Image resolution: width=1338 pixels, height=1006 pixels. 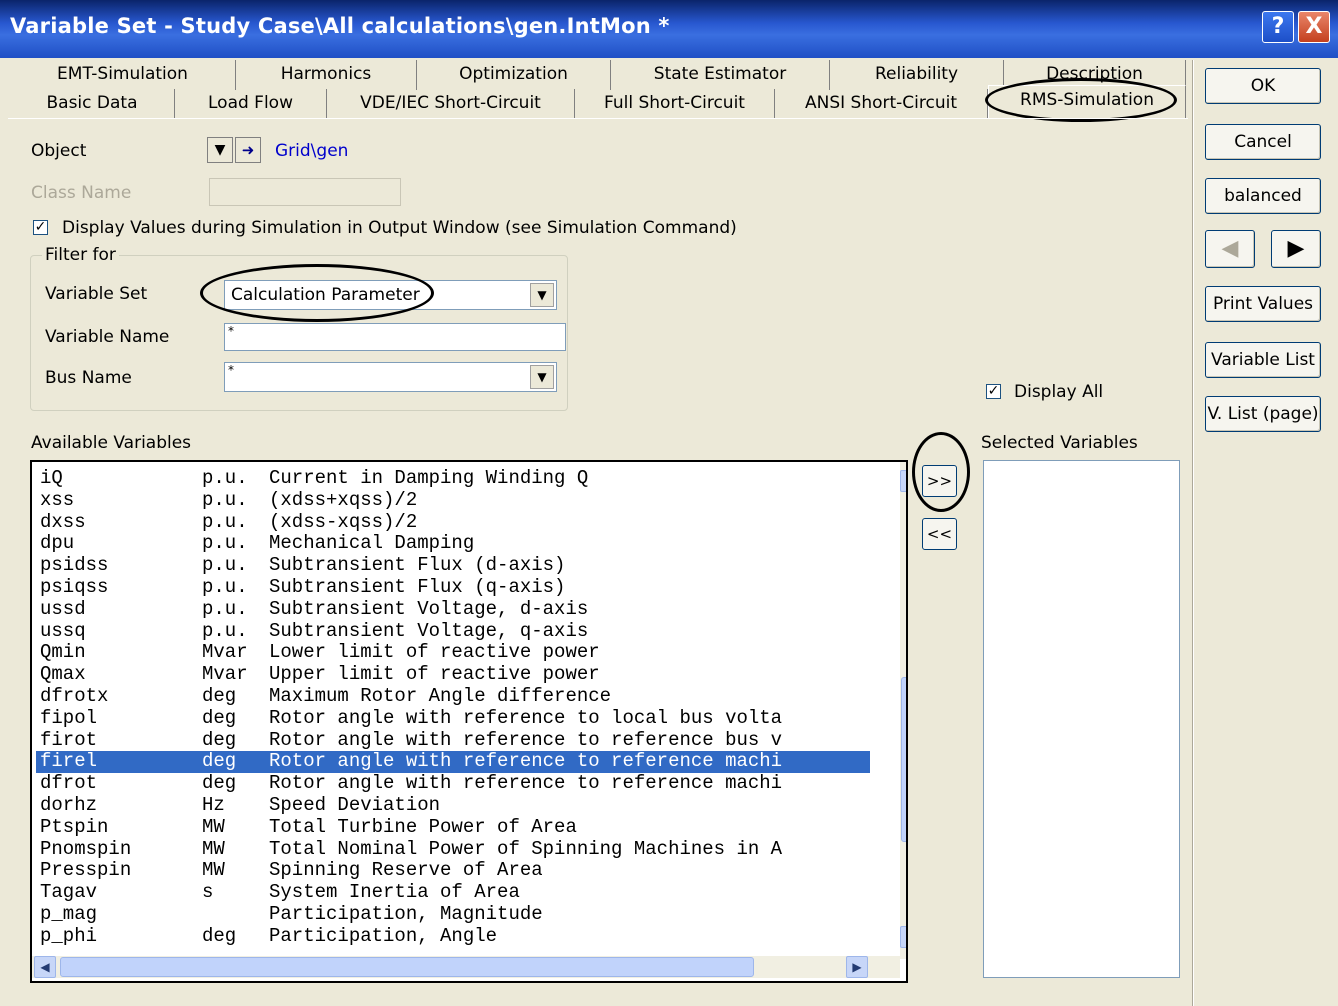 I want to click on annotation-ellipse-variable-set, so click(x=317, y=293).